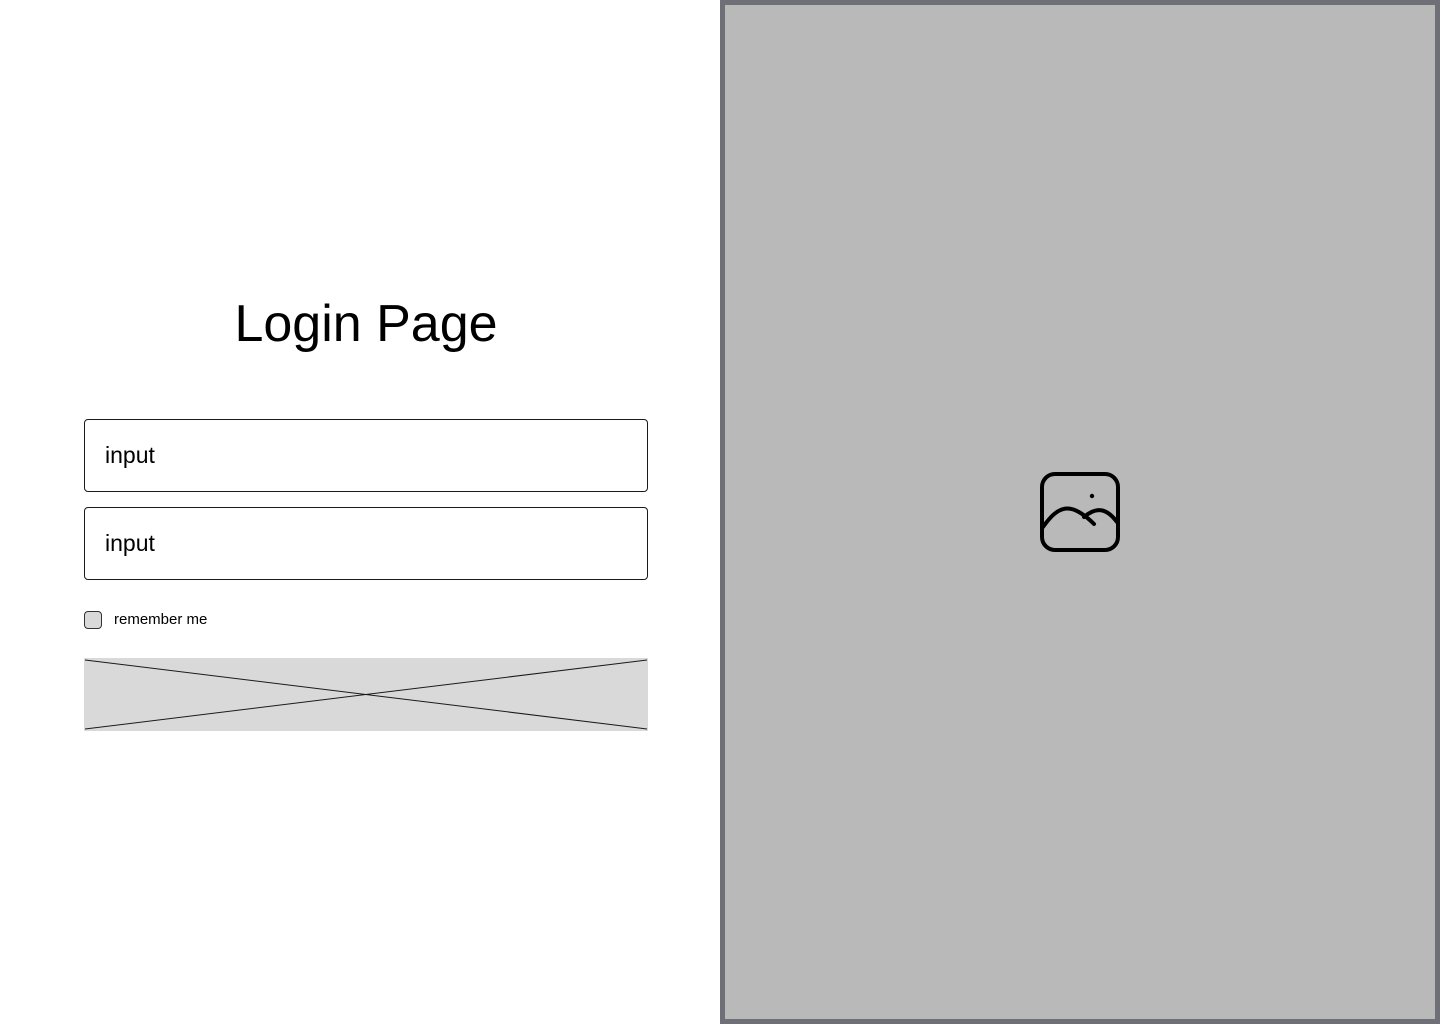 Image resolution: width=1440 pixels, height=1024 pixels. I want to click on remember-me-row: remember me, so click(145, 619).